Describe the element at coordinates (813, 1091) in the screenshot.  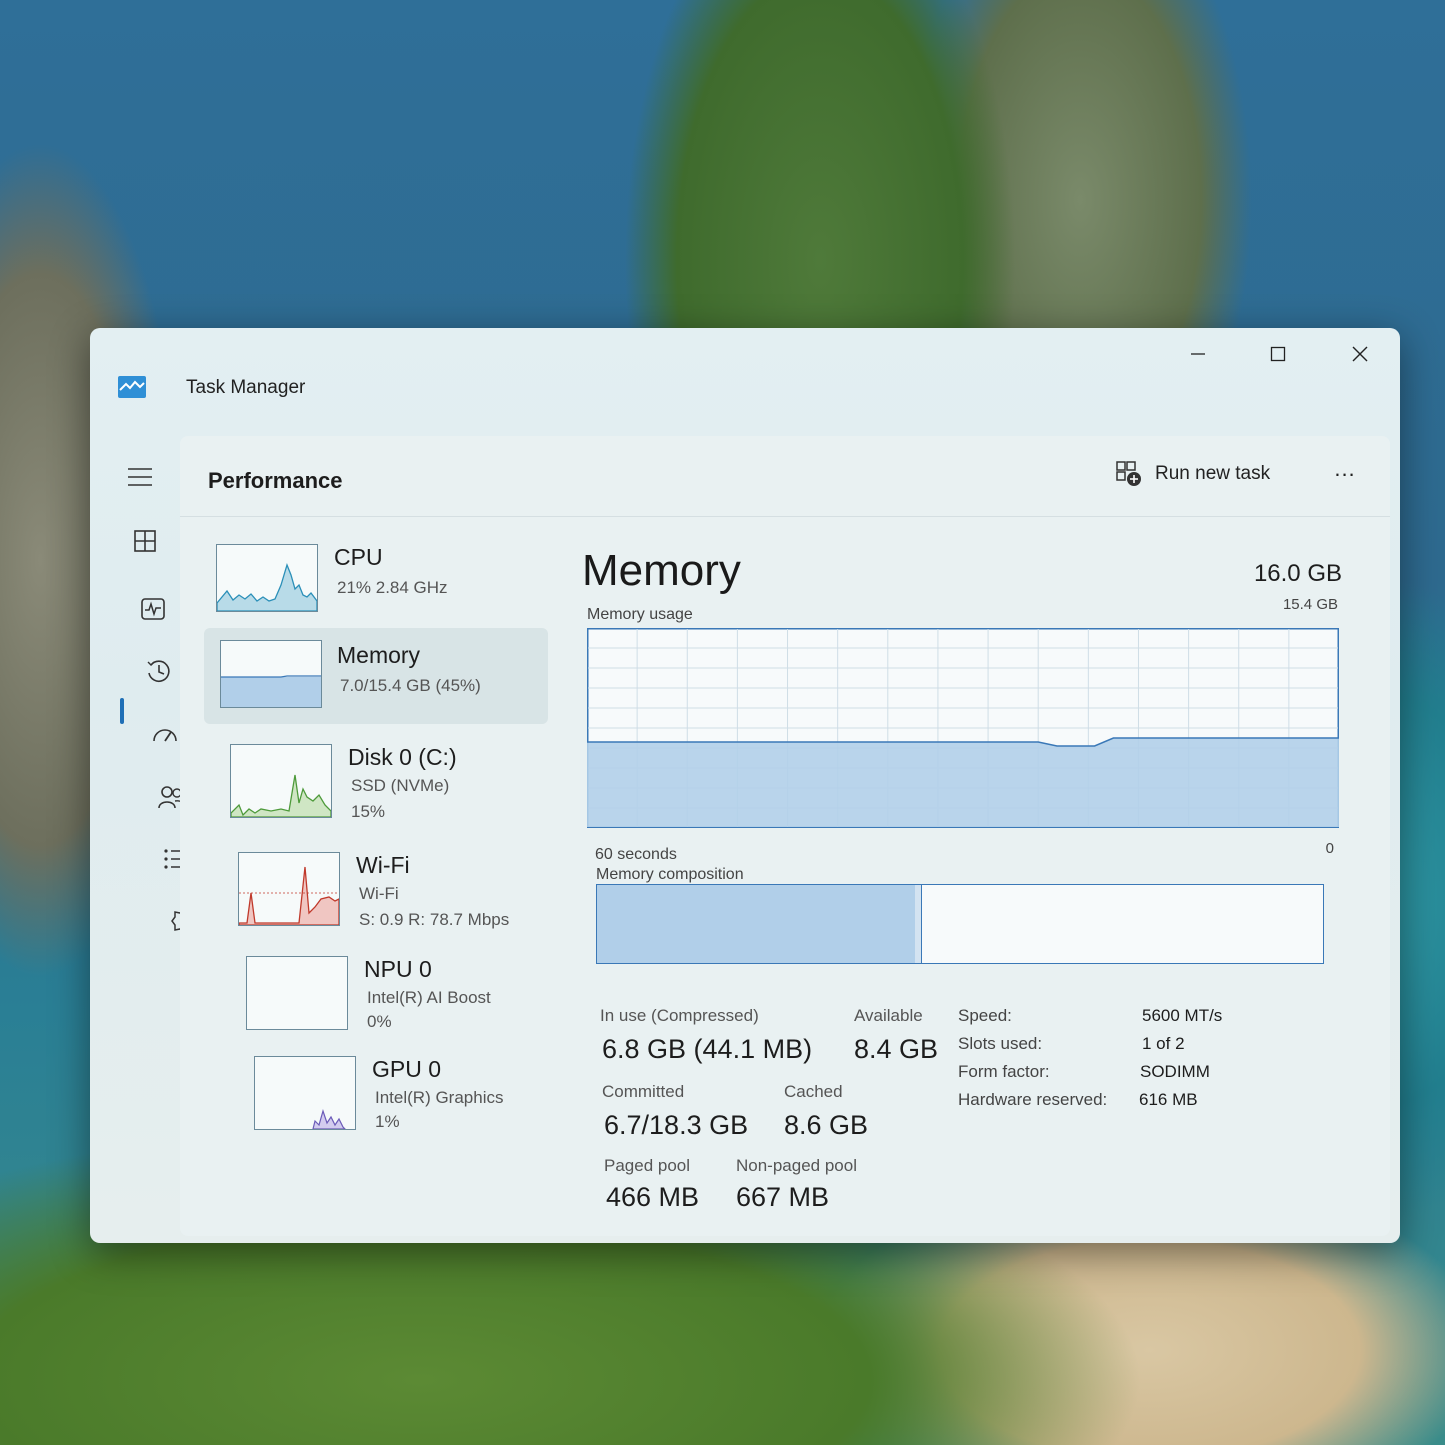
I see `cached-label: Cached` at that location.